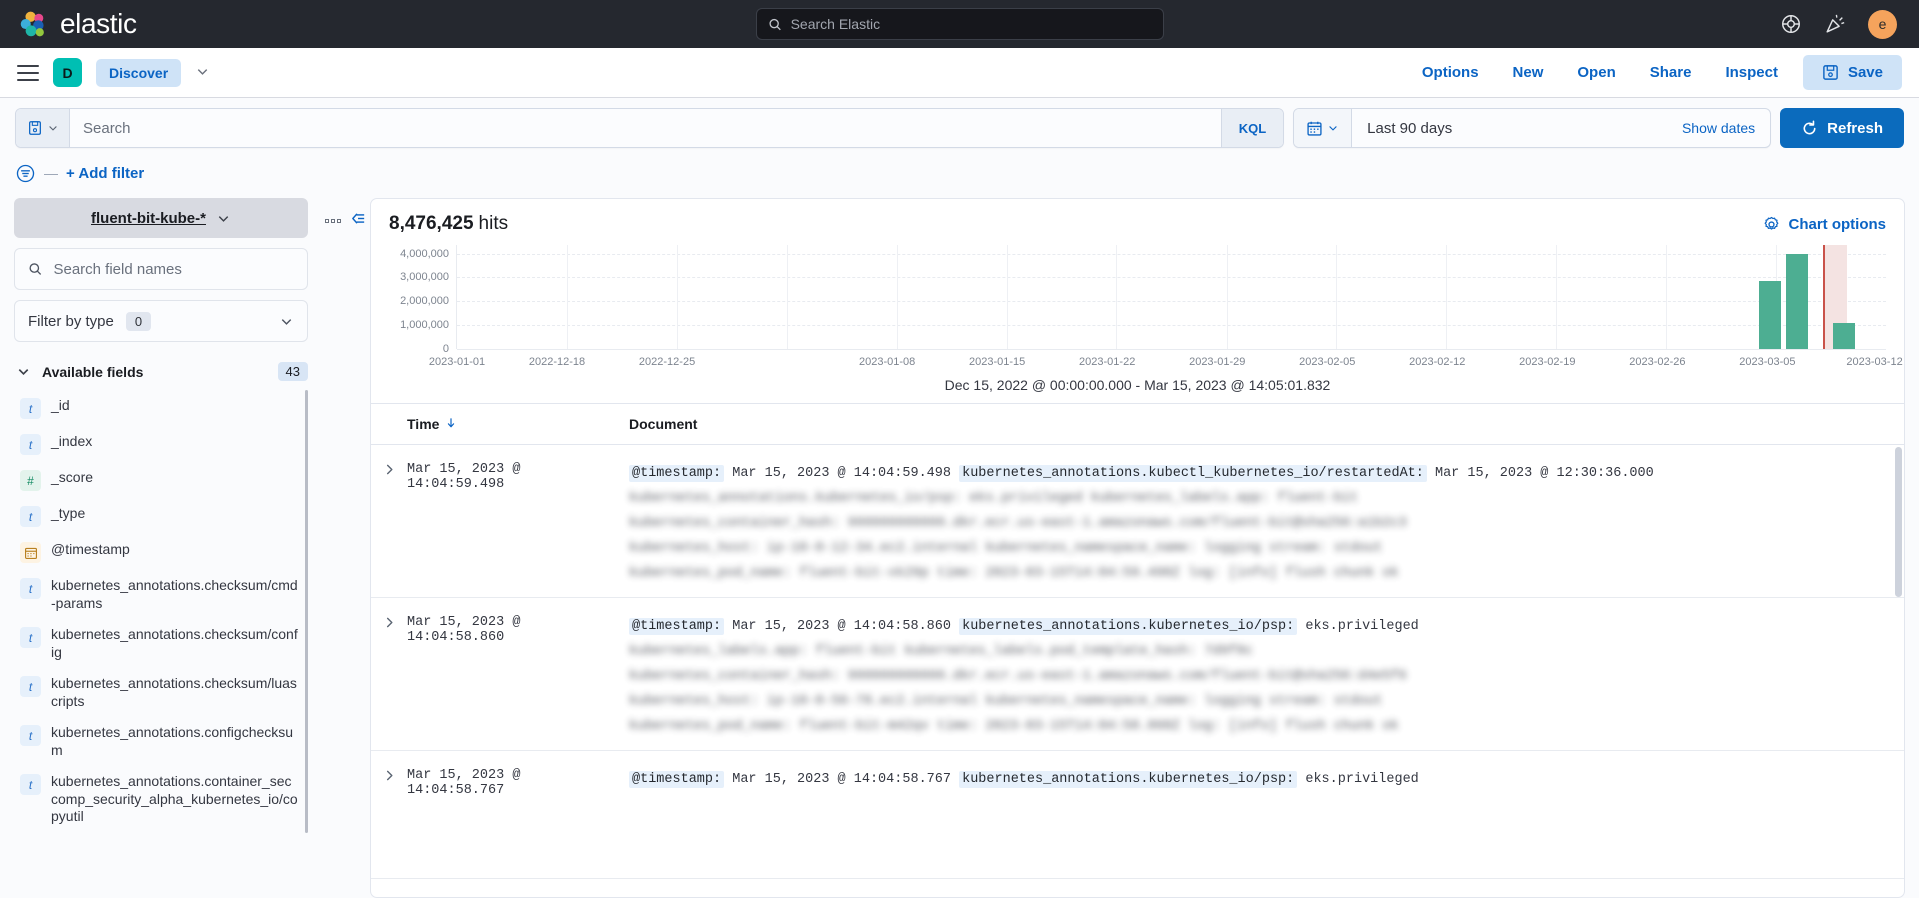 This screenshot has height=898, width=1919. I want to click on sort-down-arrow-icon, so click(451, 424).